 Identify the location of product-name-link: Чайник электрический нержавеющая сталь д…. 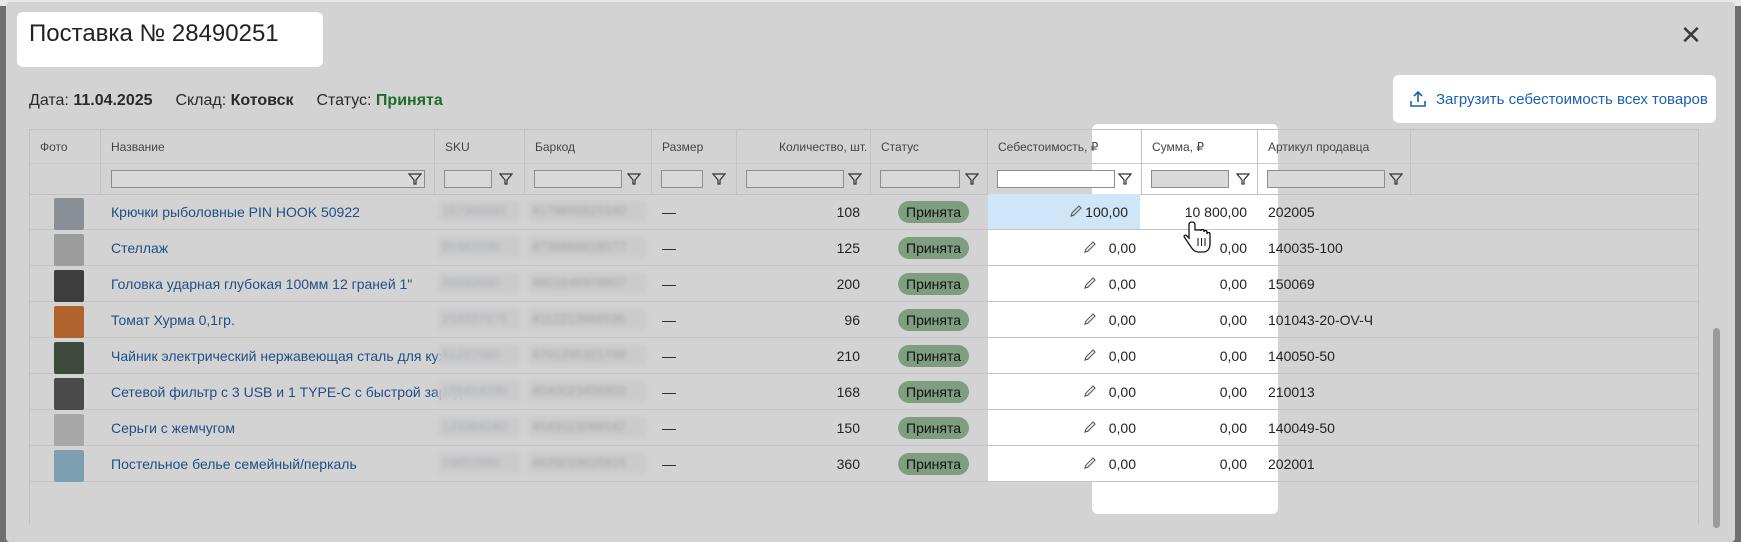
(284, 356).